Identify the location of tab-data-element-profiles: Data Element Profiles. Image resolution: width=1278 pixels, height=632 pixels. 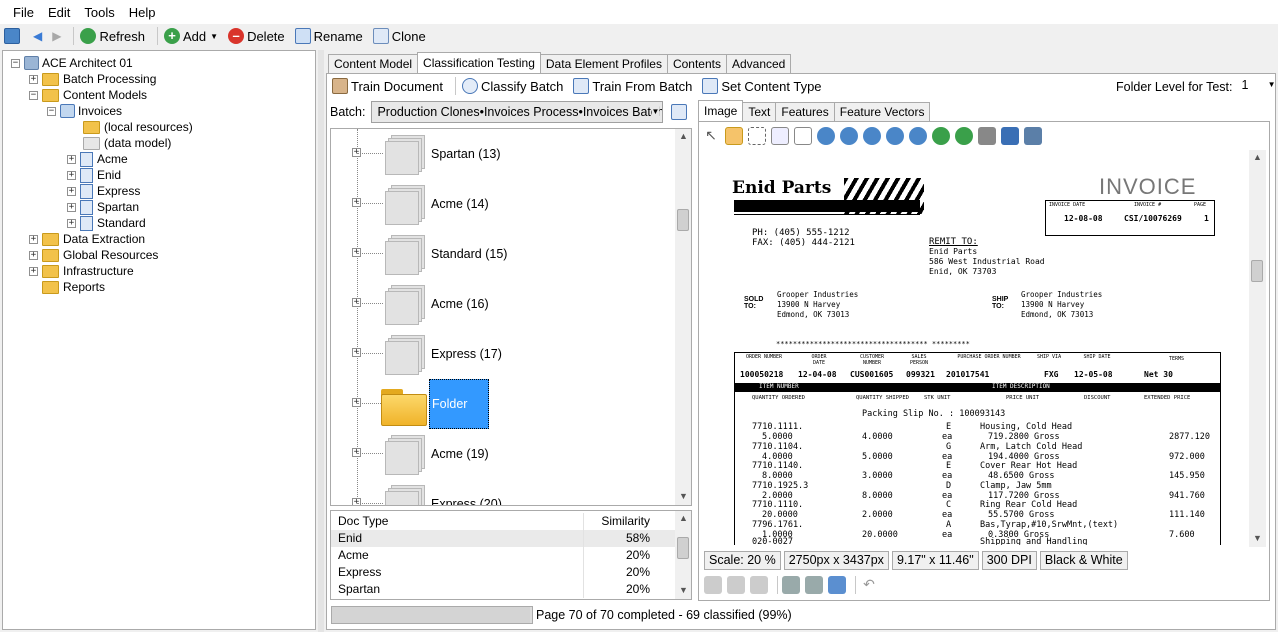
(603, 64).